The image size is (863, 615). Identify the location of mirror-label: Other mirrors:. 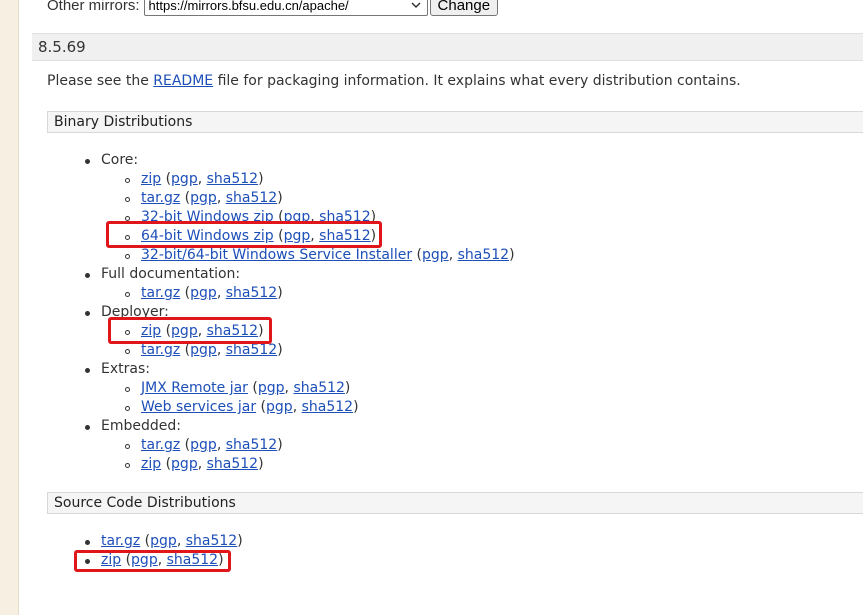
(93, 7).